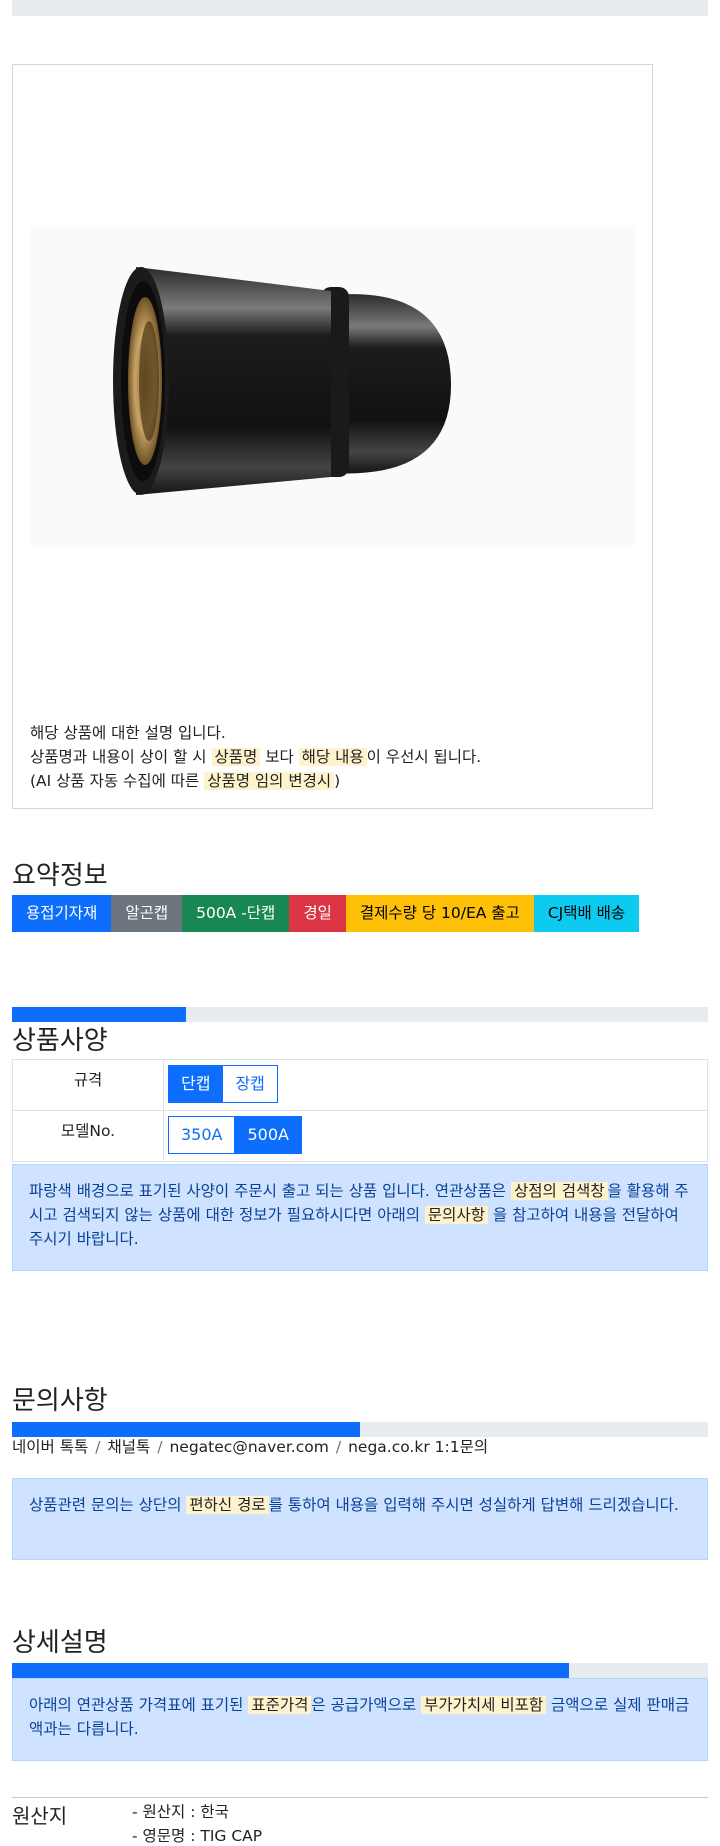  I want to click on origin-english-name: - 영문명 : TIG CAP, so click(197, 1836).